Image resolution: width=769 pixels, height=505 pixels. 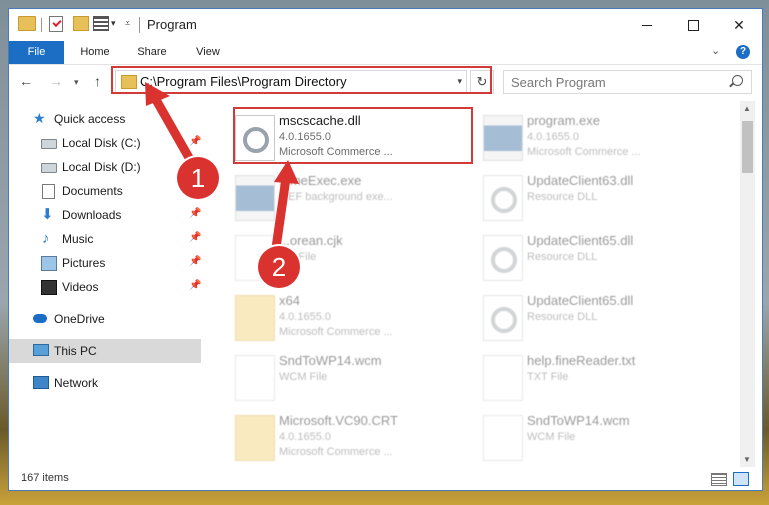 I want to click on window-title: Program, so click(x=172, y=24).